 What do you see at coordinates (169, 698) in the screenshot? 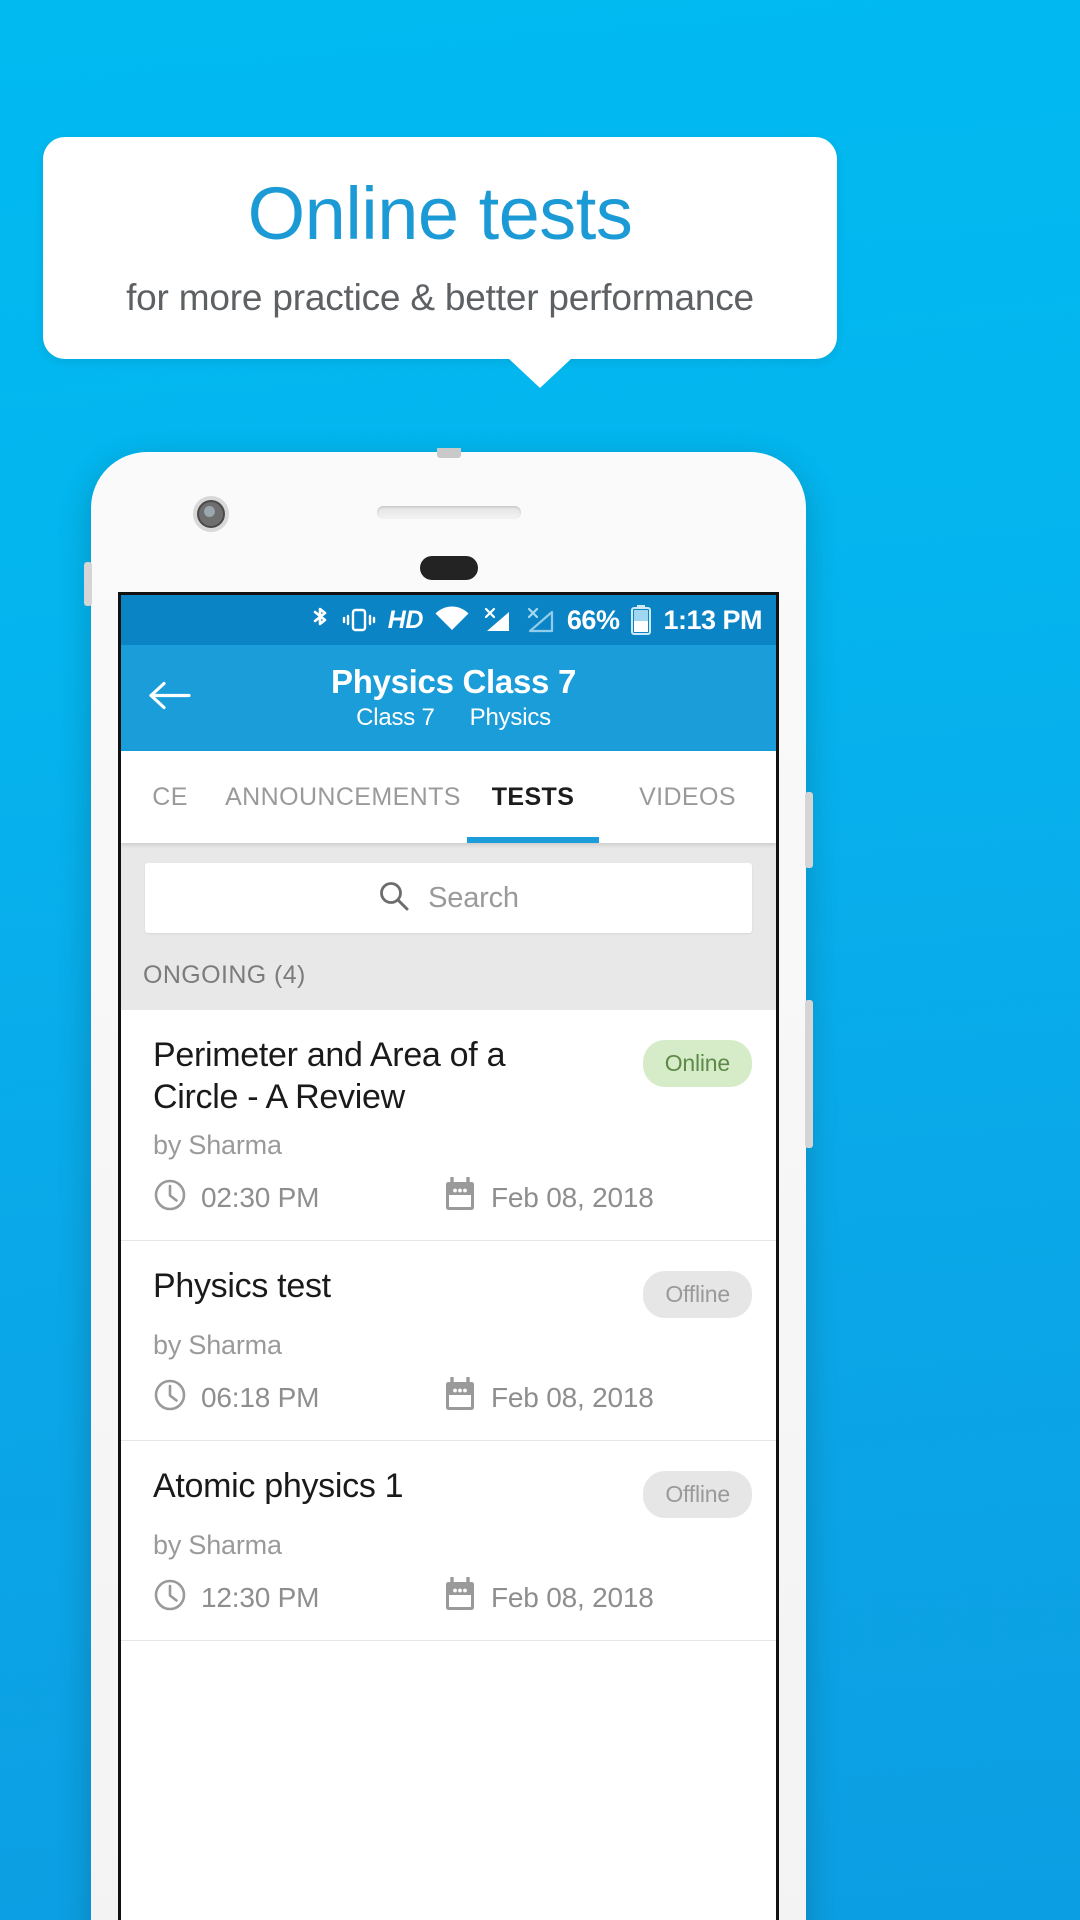
I see `back-arrow-icon` at bounding box center [169, 698].